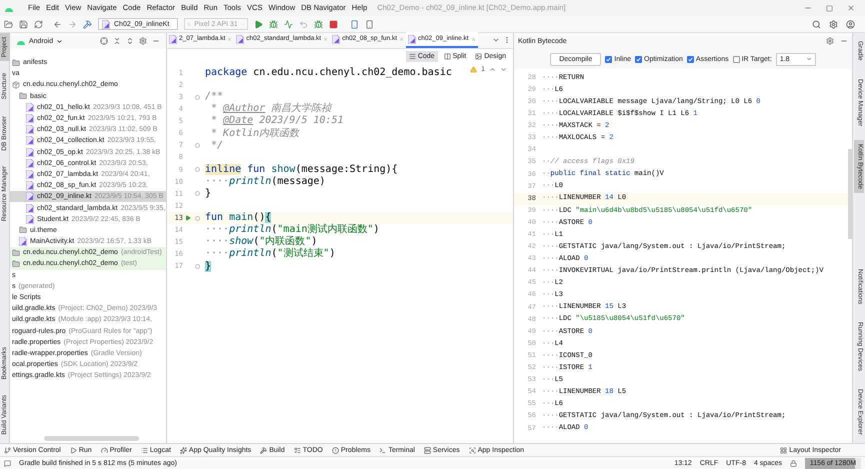 This screenshot has height=469, width=865. I want to click on sparkle-icon, so click(183, 450).